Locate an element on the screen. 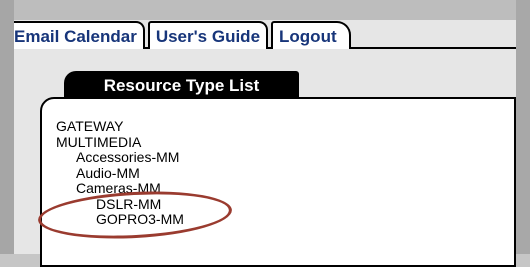 The width and height of the screenshot is (530, 267). panel-title-tab: Resource Type List is located at coordinates (181, 85).